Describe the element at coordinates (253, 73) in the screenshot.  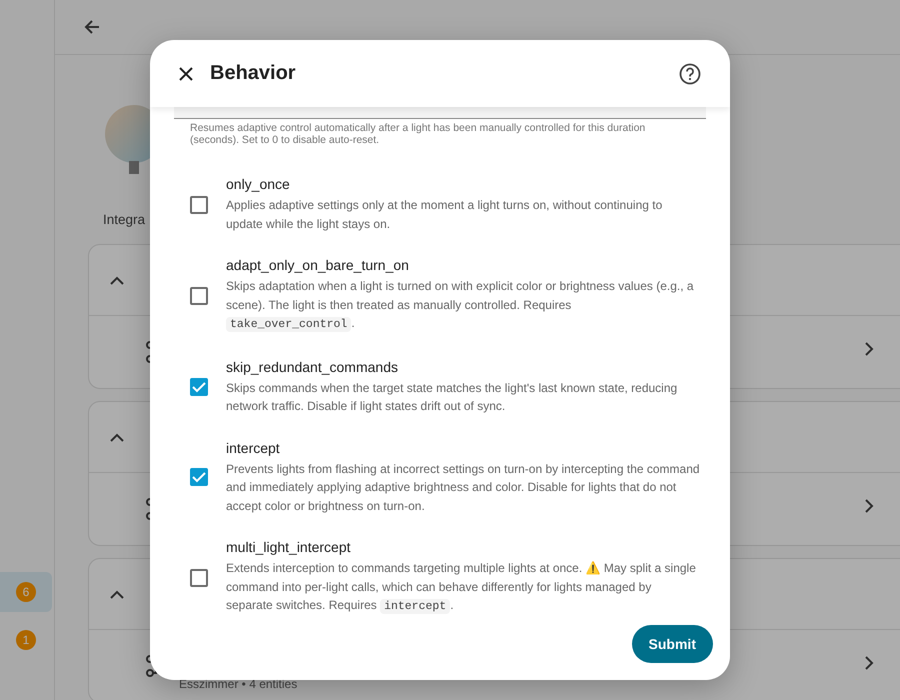
I see `dialog-title: Behavior` at that location.